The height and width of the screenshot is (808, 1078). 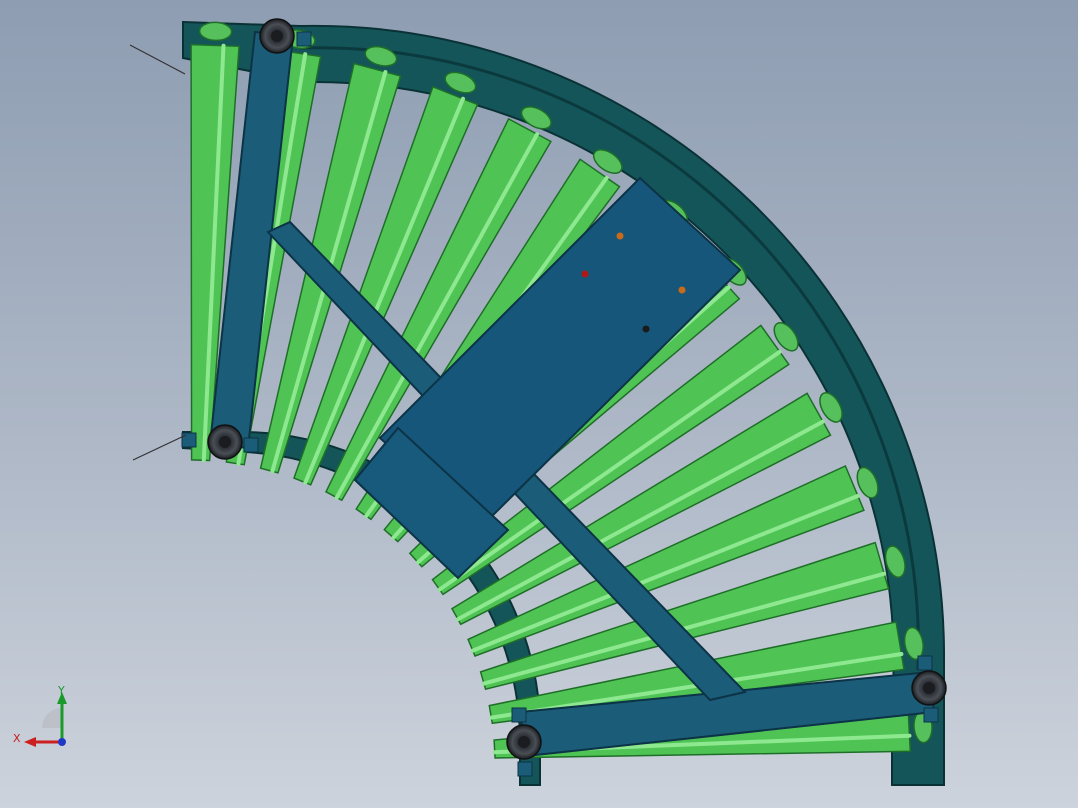 I want to click on roller-sprocket, so click(x=215, y=31).